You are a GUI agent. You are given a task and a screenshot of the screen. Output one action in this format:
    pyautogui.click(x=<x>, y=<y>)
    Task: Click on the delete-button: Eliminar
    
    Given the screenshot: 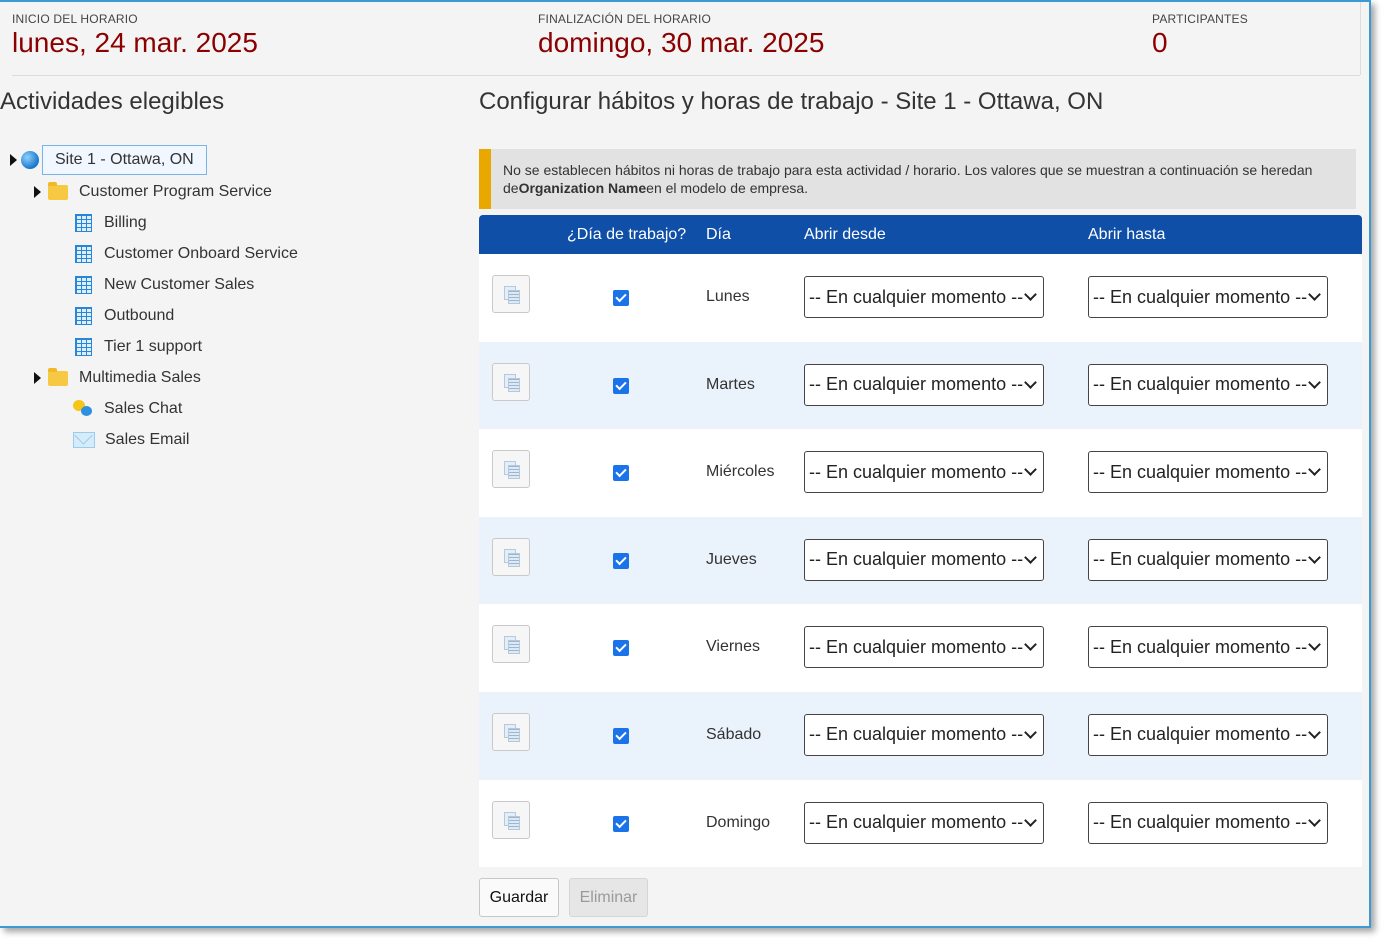 What is the action you would take?
    pyautogui.click(x=608, y=897)
    